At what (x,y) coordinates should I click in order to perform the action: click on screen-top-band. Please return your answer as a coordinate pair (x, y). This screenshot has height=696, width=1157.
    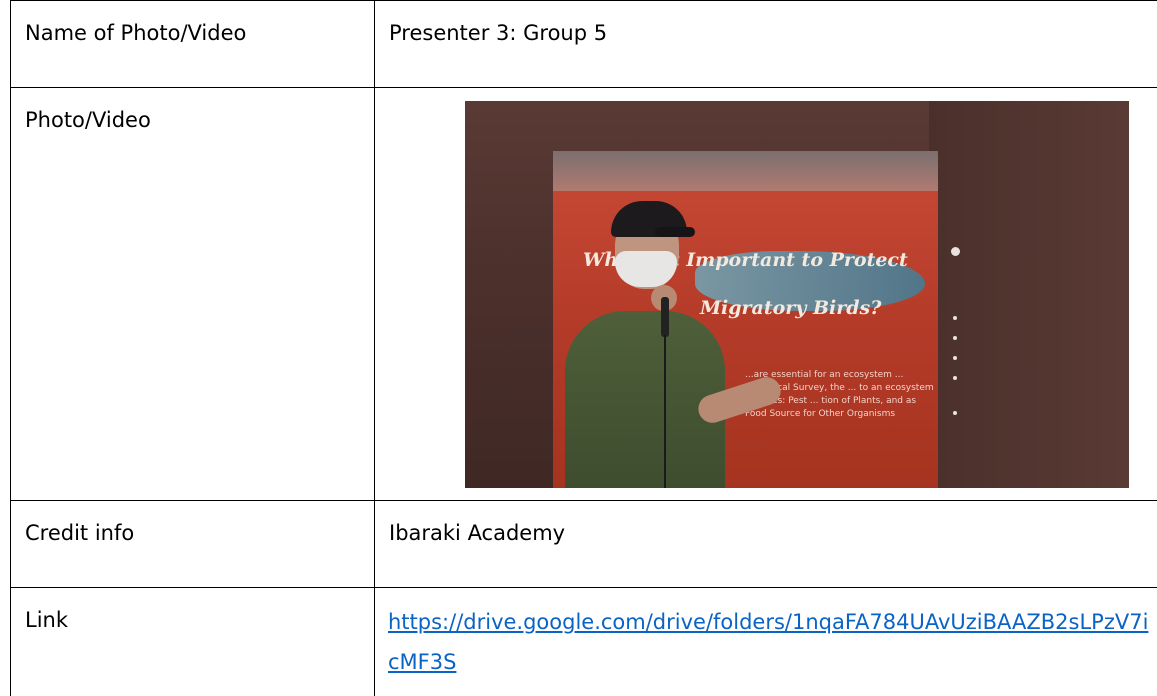
    Looking at the image, I should click on (745, 171).